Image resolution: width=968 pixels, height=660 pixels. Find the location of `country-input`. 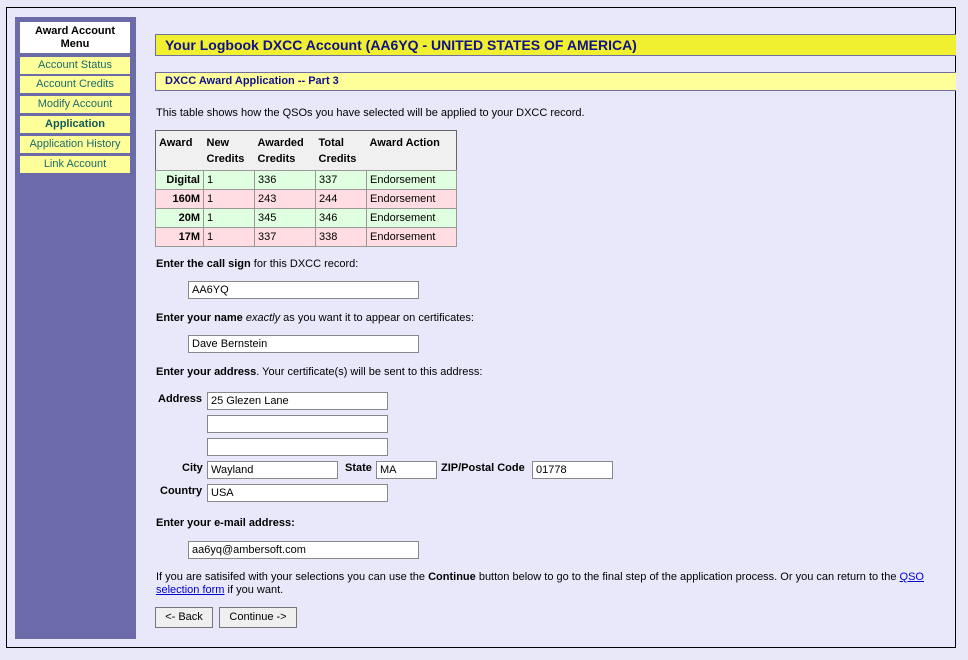

country-input is located at coordinates (297, 493).